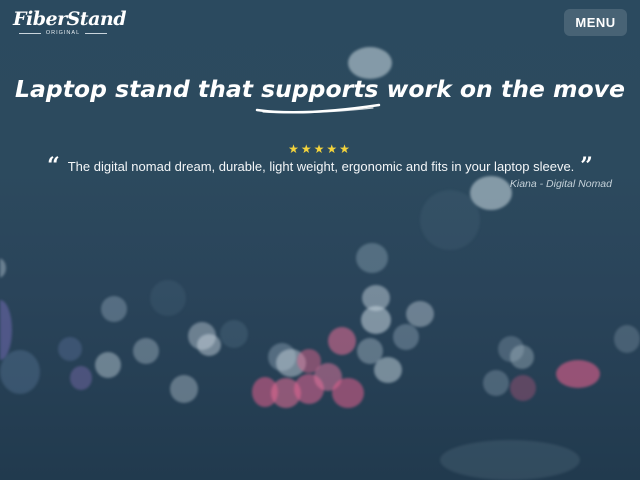  What do you see at coordinates (320, 89) in the screenshot?
I see `headline-emphasis-text: supports` at bounding box center [320, 89].